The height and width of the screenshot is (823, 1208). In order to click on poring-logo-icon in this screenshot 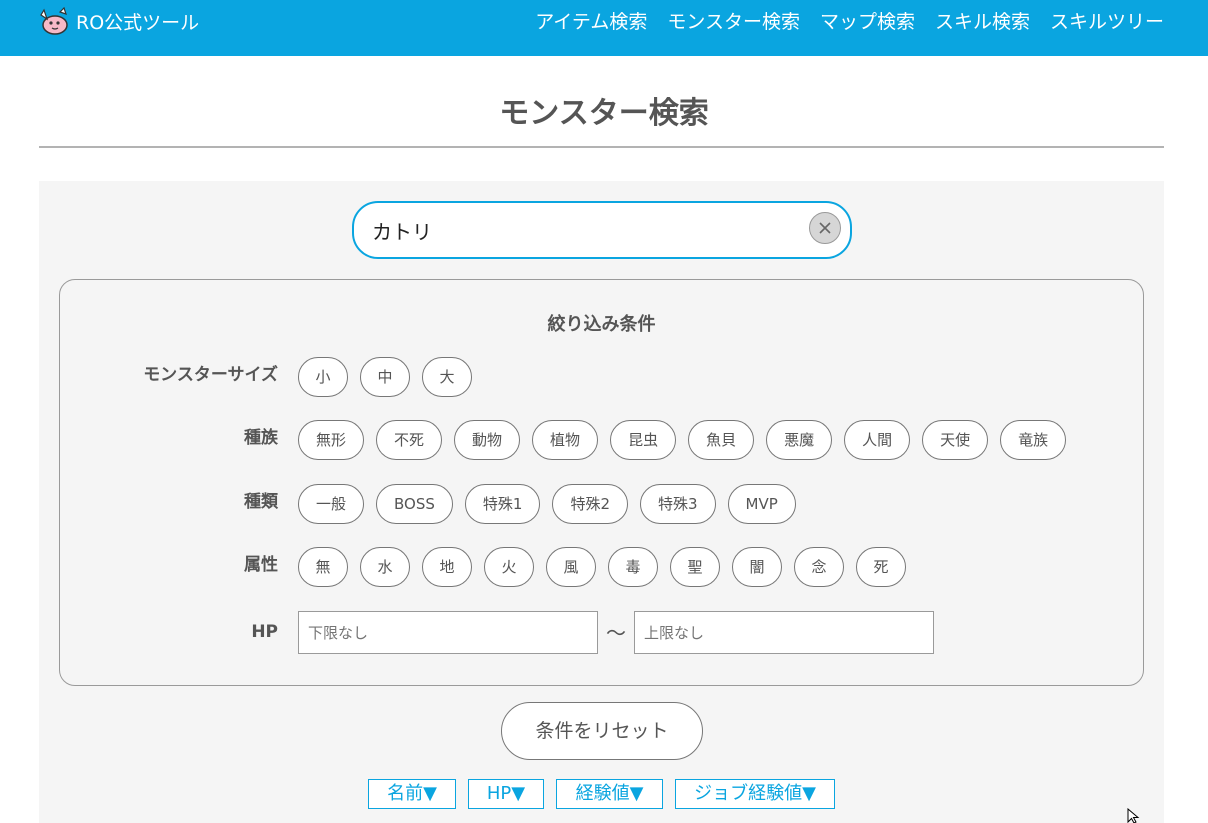, I will do `click(54, 20)`.